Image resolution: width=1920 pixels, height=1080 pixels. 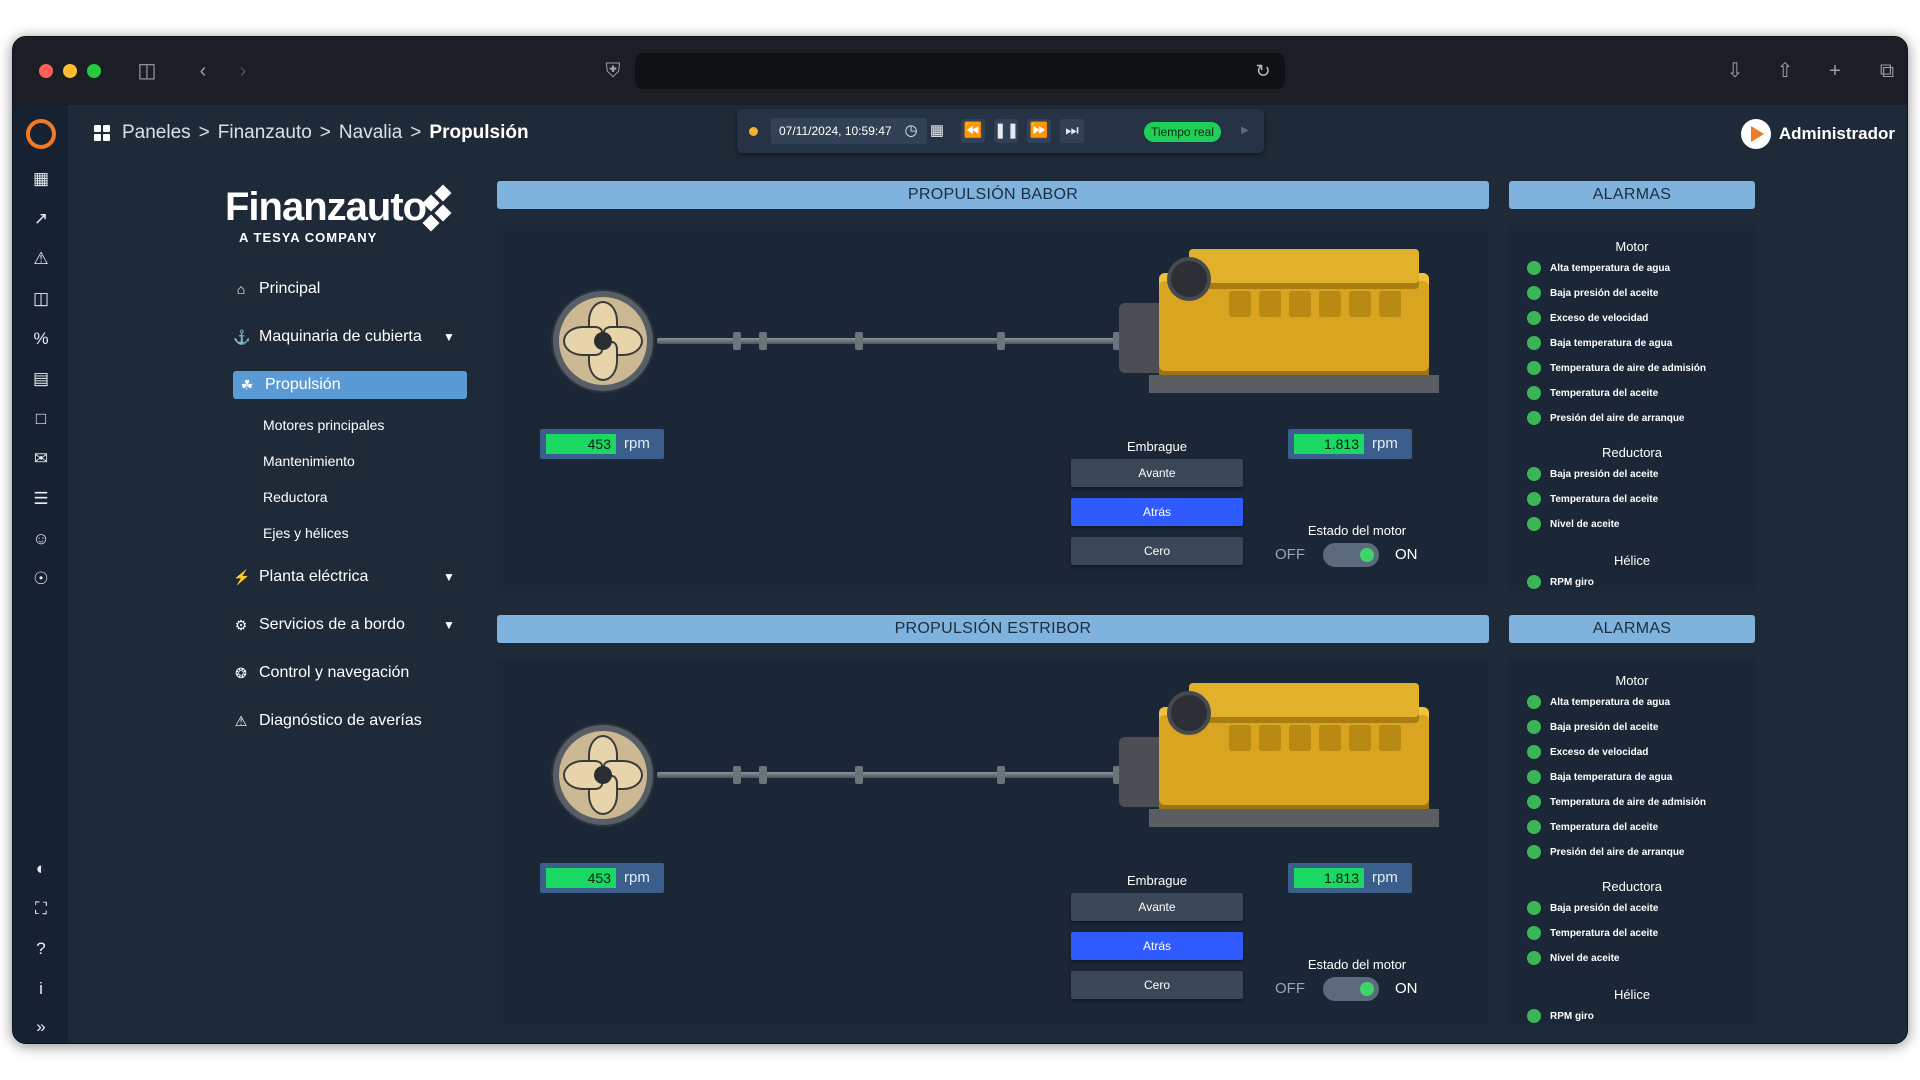 I want to click on breadcrumb-item: Paneles, so click(x=156, y=133).